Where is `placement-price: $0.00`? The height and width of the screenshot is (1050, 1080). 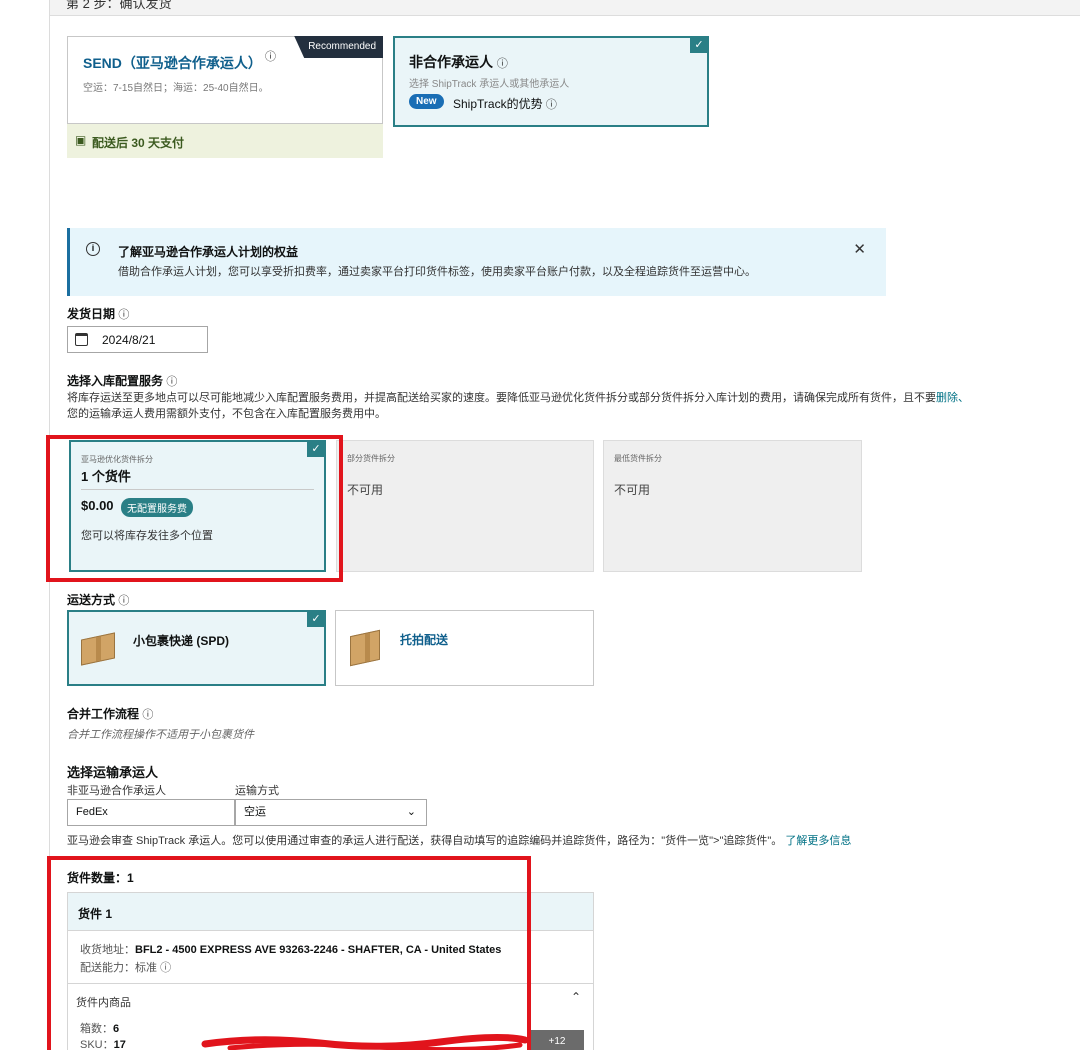 placement-price: $0.00 is located at coordinates (97, 505).